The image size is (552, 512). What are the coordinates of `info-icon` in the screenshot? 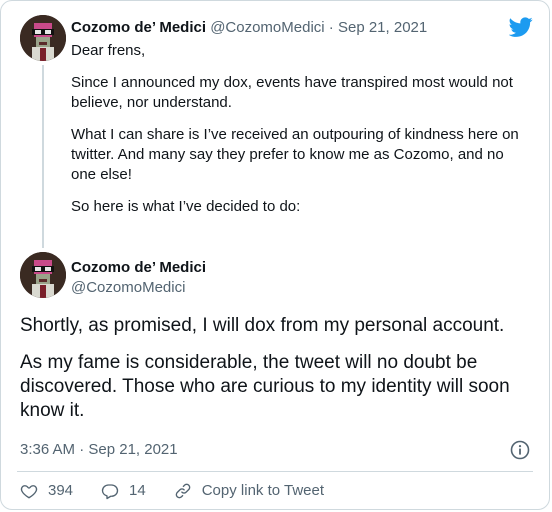 It's located at (520, 450).